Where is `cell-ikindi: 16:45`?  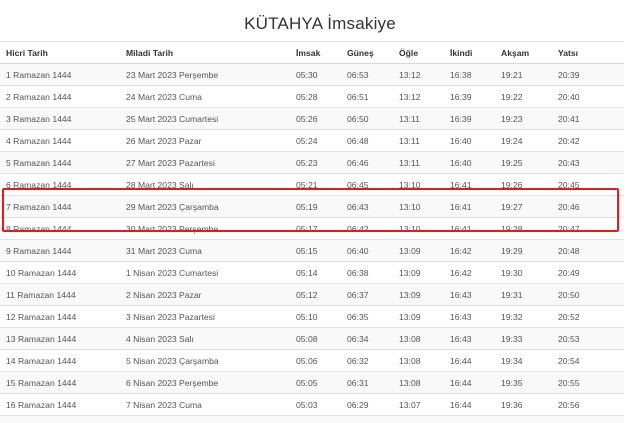
cell-ikindi: 16:45 is located at coordinates (469, 419).